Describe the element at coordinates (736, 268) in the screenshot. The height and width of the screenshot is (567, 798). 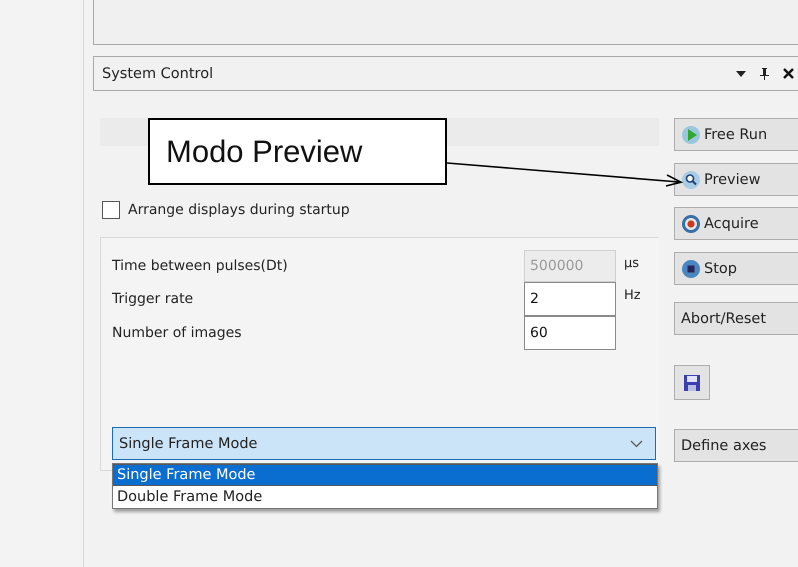
I see `action-button: Stop` at that location.